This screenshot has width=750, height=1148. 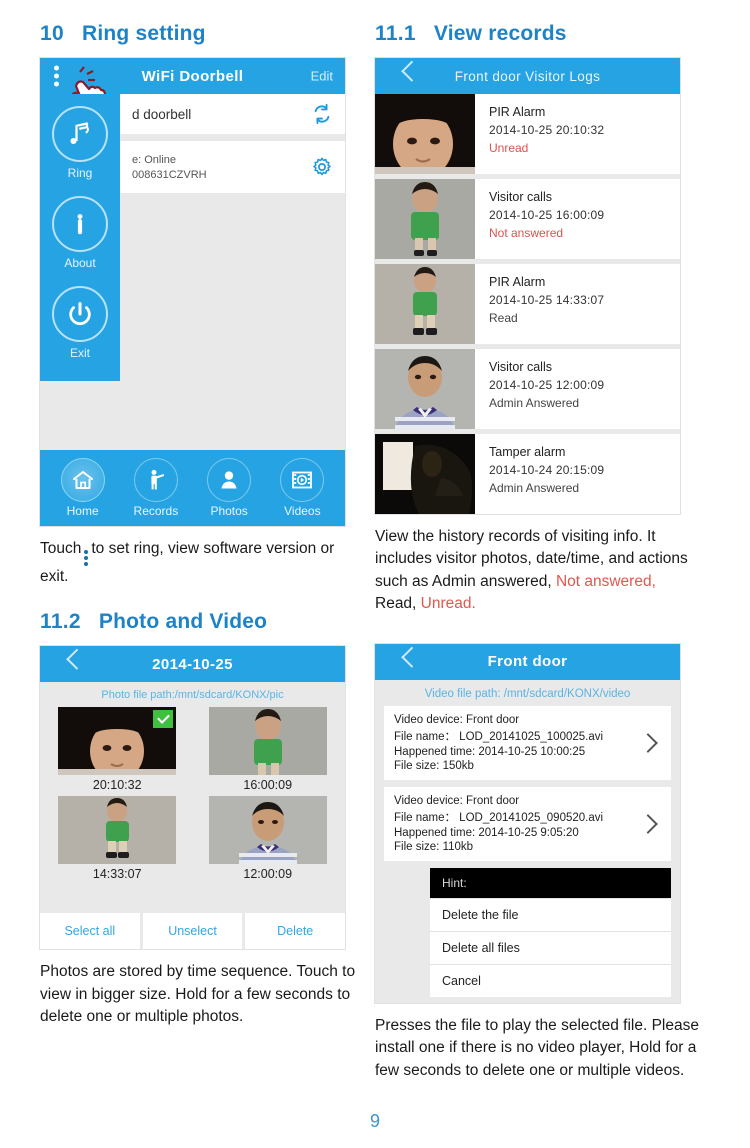 What do you see at coordinates (229, 488) in the screenshot?
I see `tab-photos: Photos` at bounding box center [229, 488].